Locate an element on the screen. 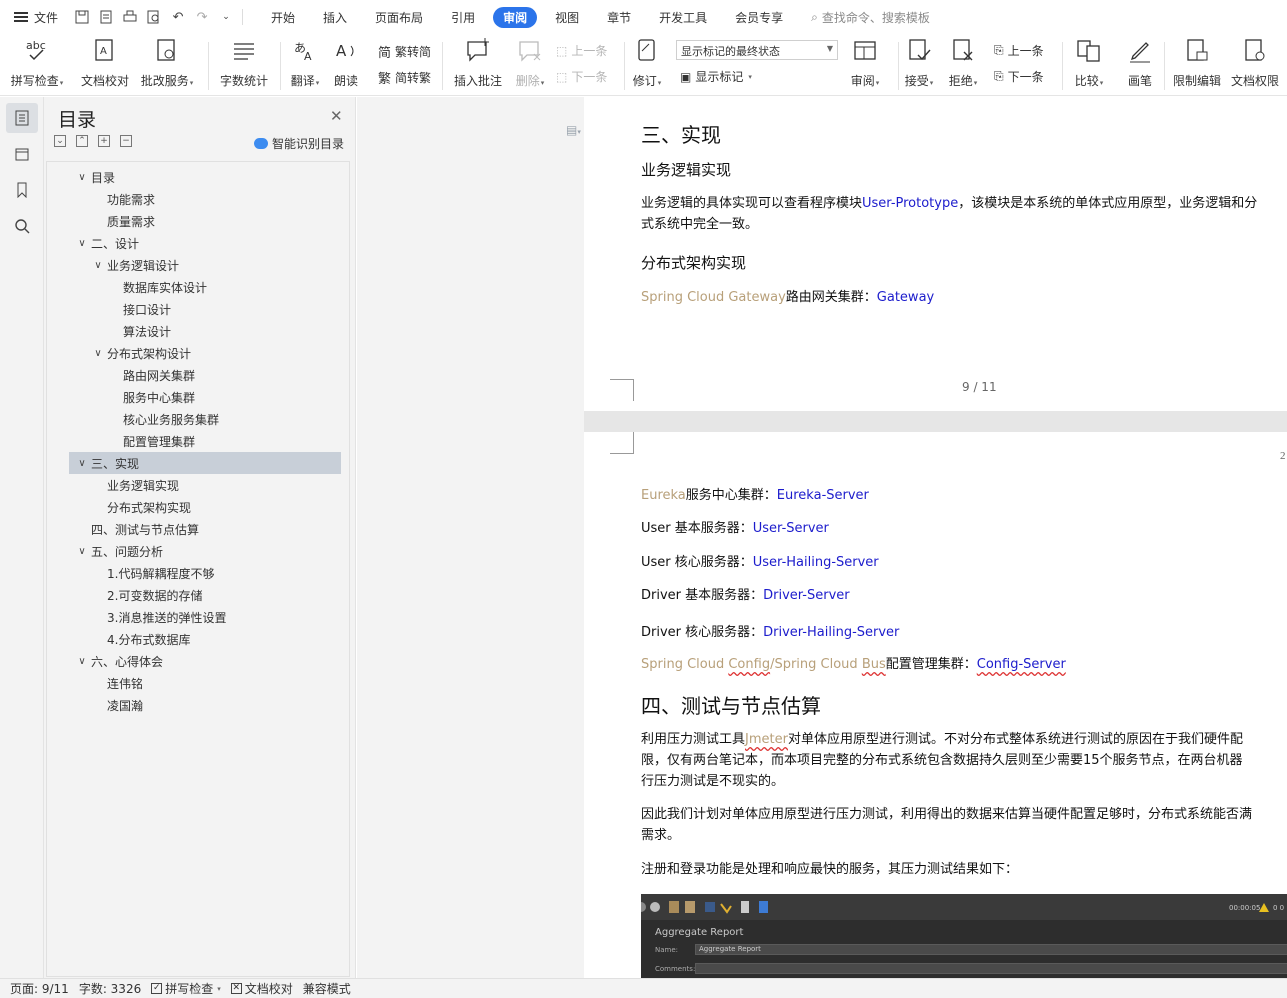 This screenshot has height=998, width=1287. toc-item: ∨ 目录 is located at coordinates (205, 177).